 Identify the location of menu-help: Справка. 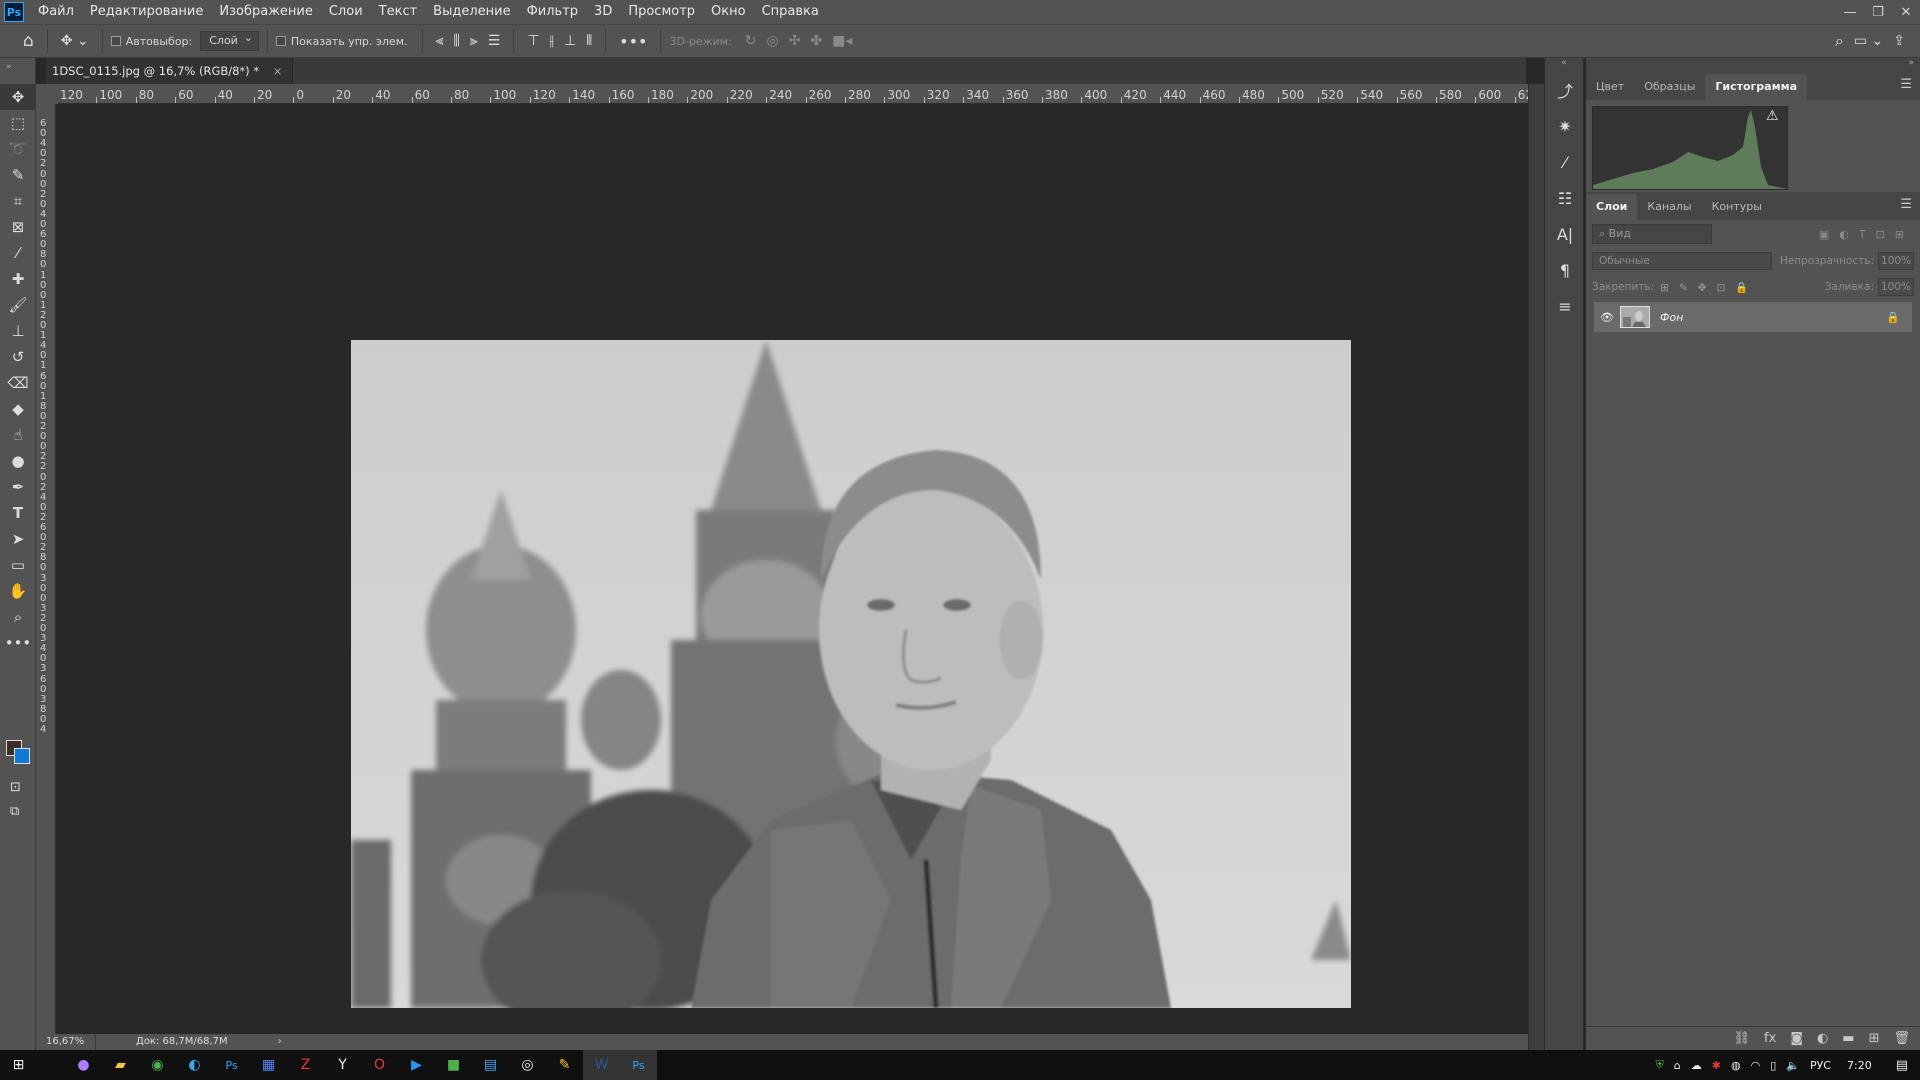
(790, 12).